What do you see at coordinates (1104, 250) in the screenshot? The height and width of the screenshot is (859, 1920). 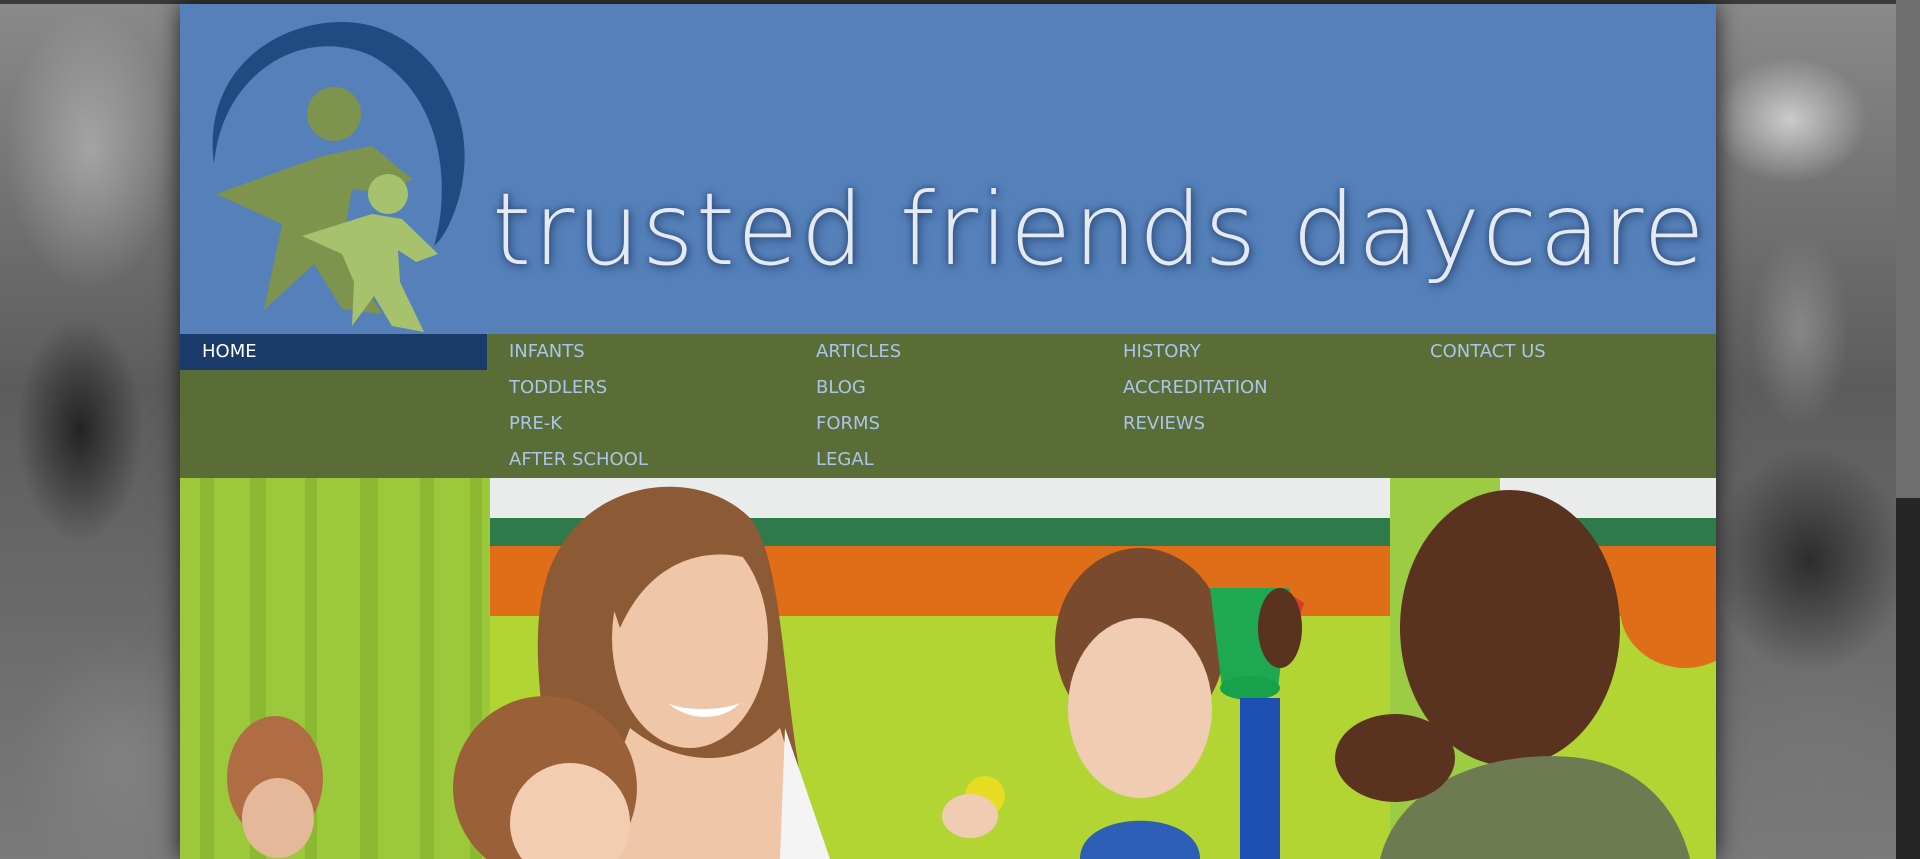 I see `site-title: trusted friends daycare` at bounding box center [1104, 250].